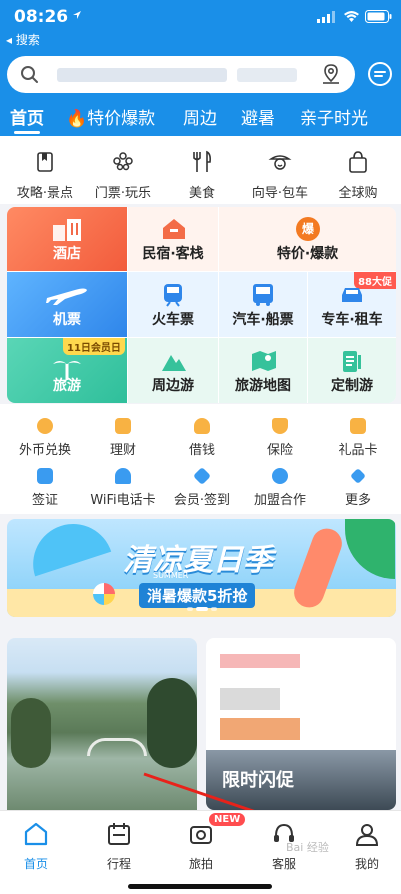 Image resolution: width=401 pixels, height=894 pixels. I want to click on special-deals-tile: 爆 特价·爆款, so click(307, 239).